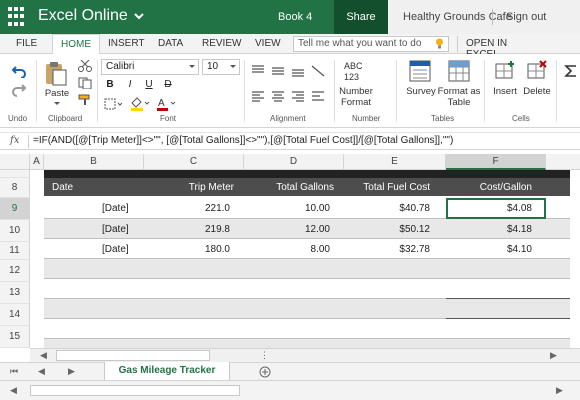  Describe the element at coordinates (371, 44) in the screenshot. I see `tell-me-input: Tell me what you want to do` at that location.